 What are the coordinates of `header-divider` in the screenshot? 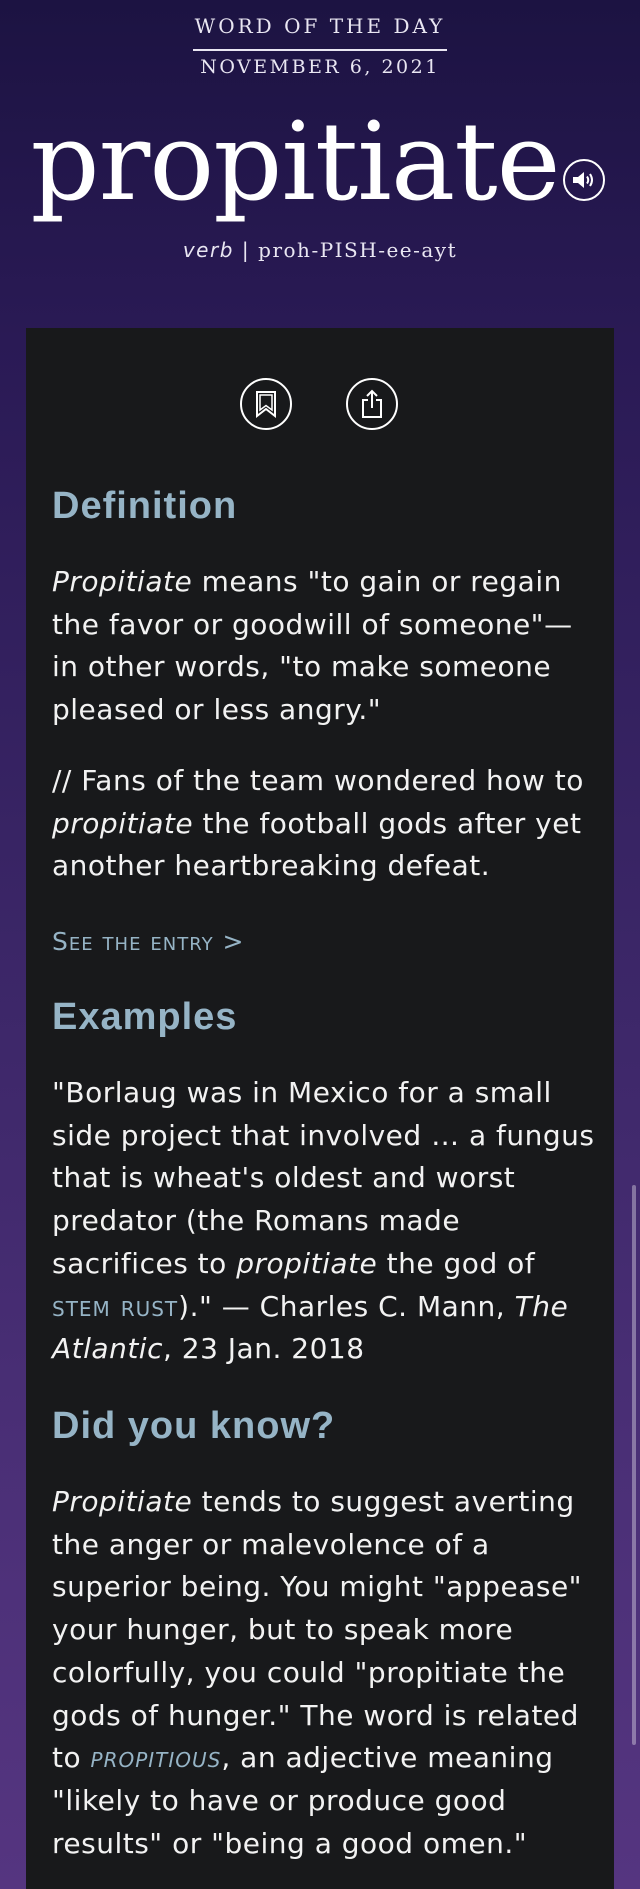 It's located at (320, 50).